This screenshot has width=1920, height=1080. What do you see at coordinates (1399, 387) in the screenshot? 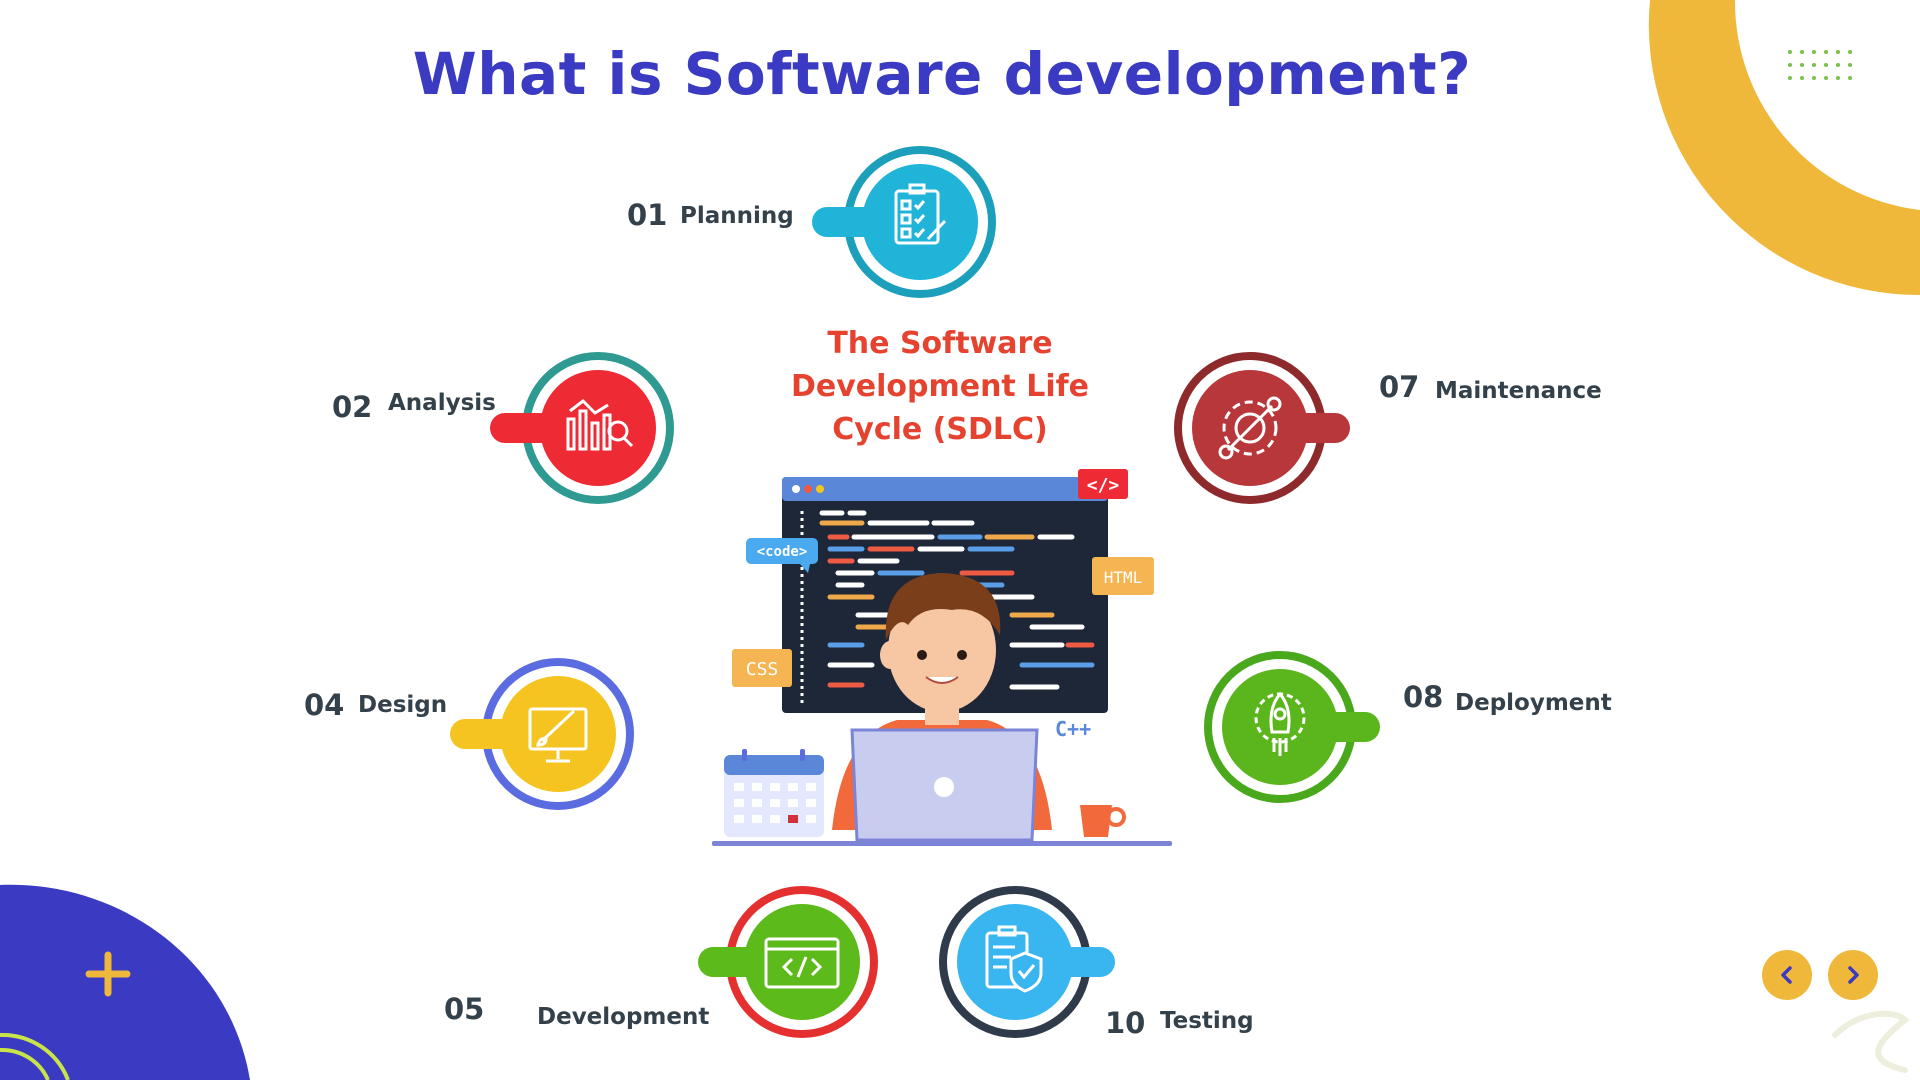
I see `stage-number-maintenance: 07` at bounding box center [1399, 387].